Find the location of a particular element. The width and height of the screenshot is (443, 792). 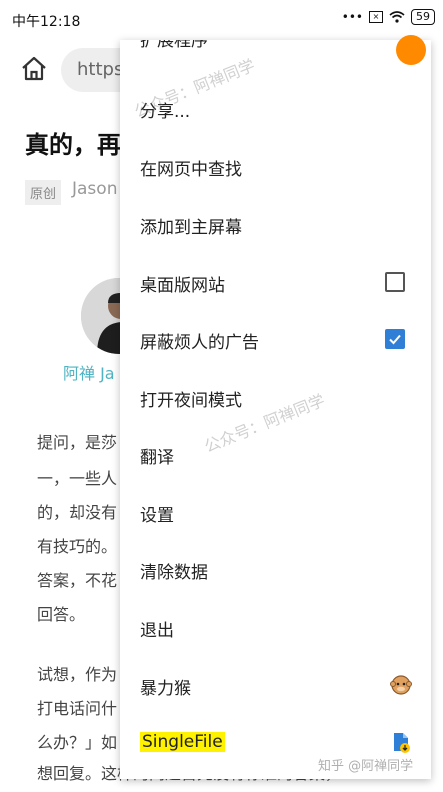

desktop-site-checkbox is located at coordinates (395, 282).